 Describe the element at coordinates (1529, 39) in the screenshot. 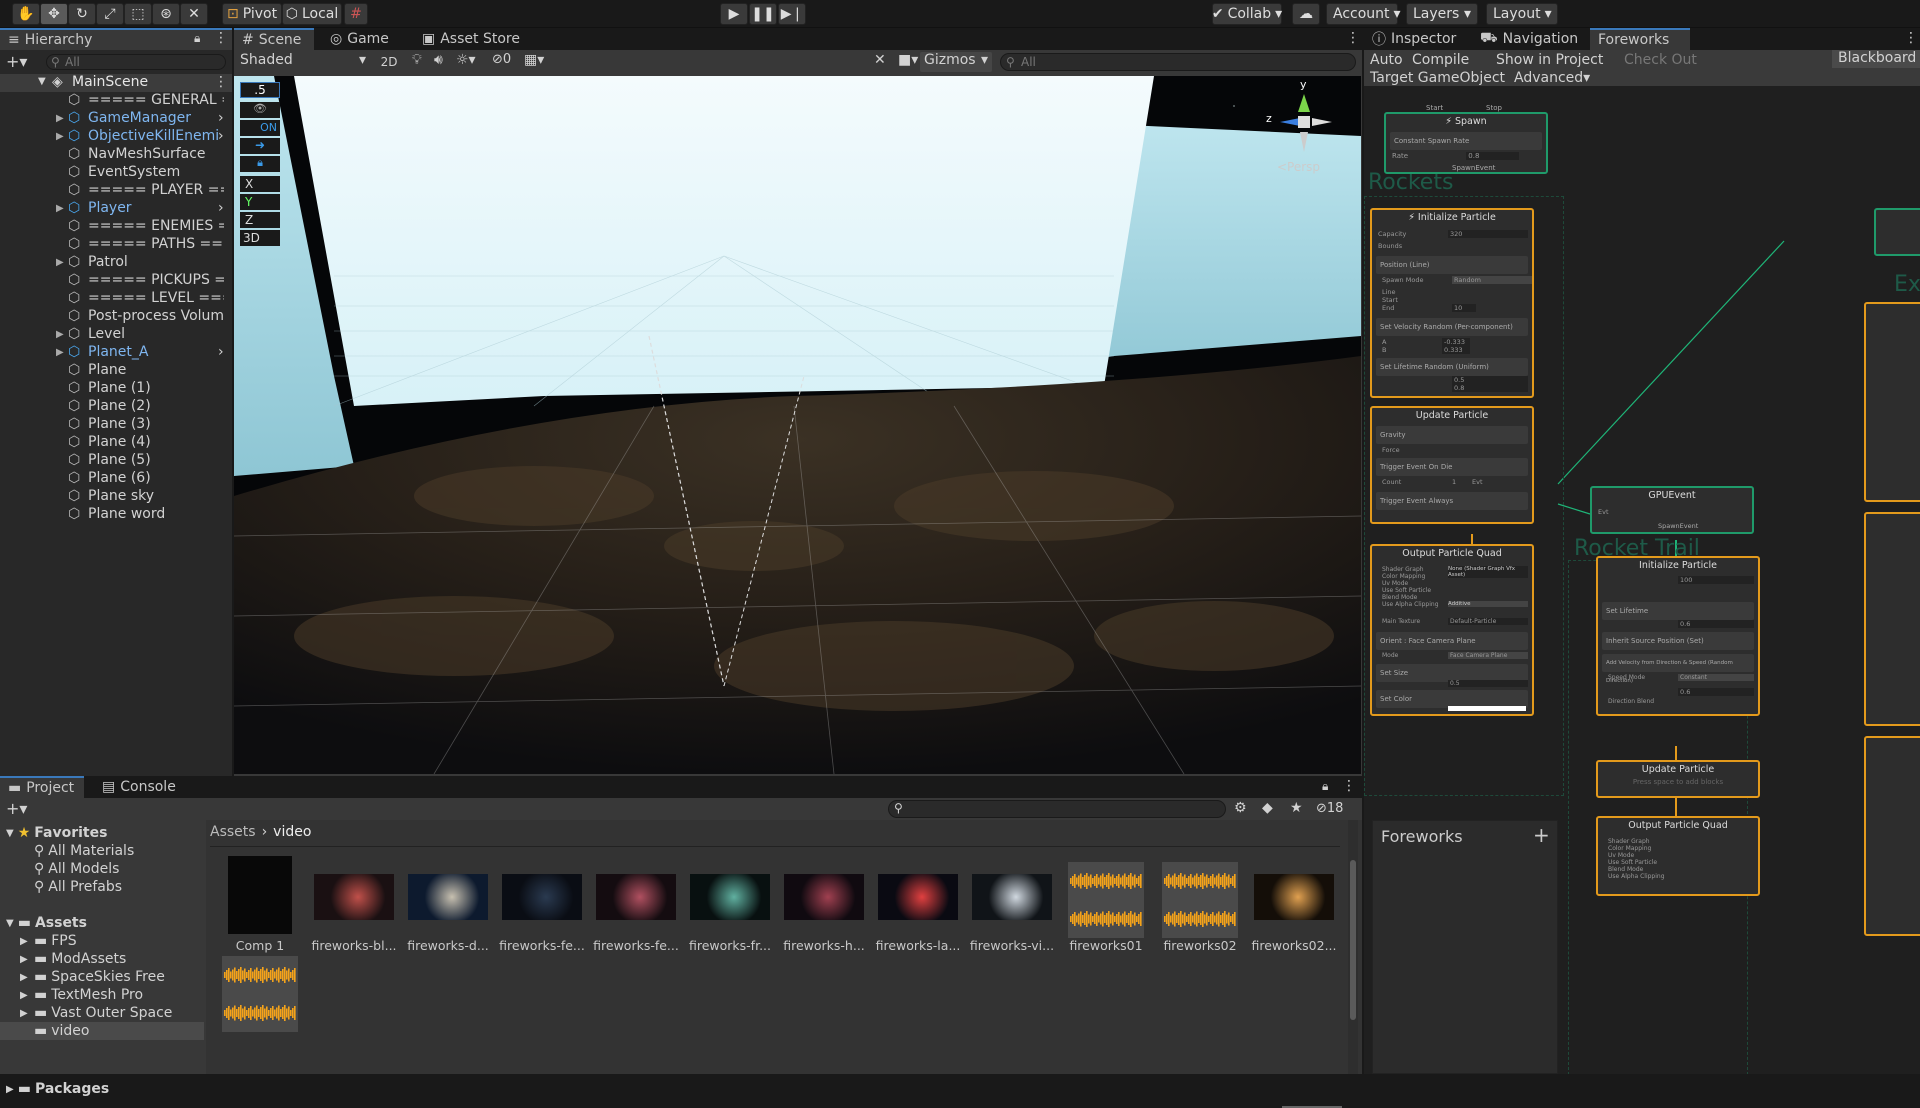

I see `tab-navigation: ⛟ Navigation` at that location.